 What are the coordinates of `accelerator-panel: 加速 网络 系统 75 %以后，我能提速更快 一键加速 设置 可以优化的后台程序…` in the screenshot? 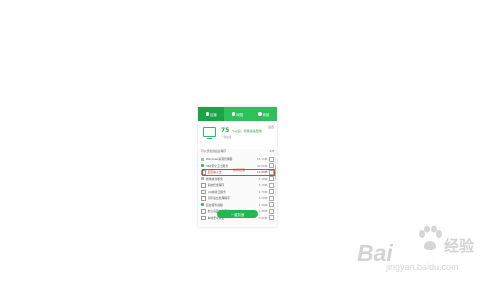 It's located at (237, 167).